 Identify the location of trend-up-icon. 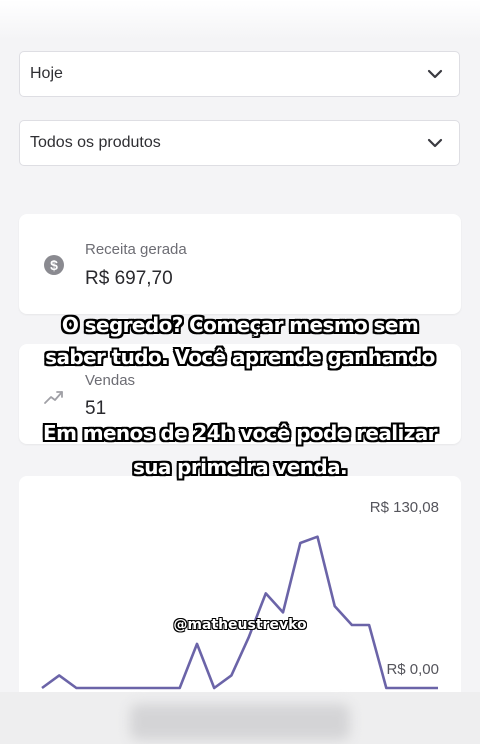
(53, 397).